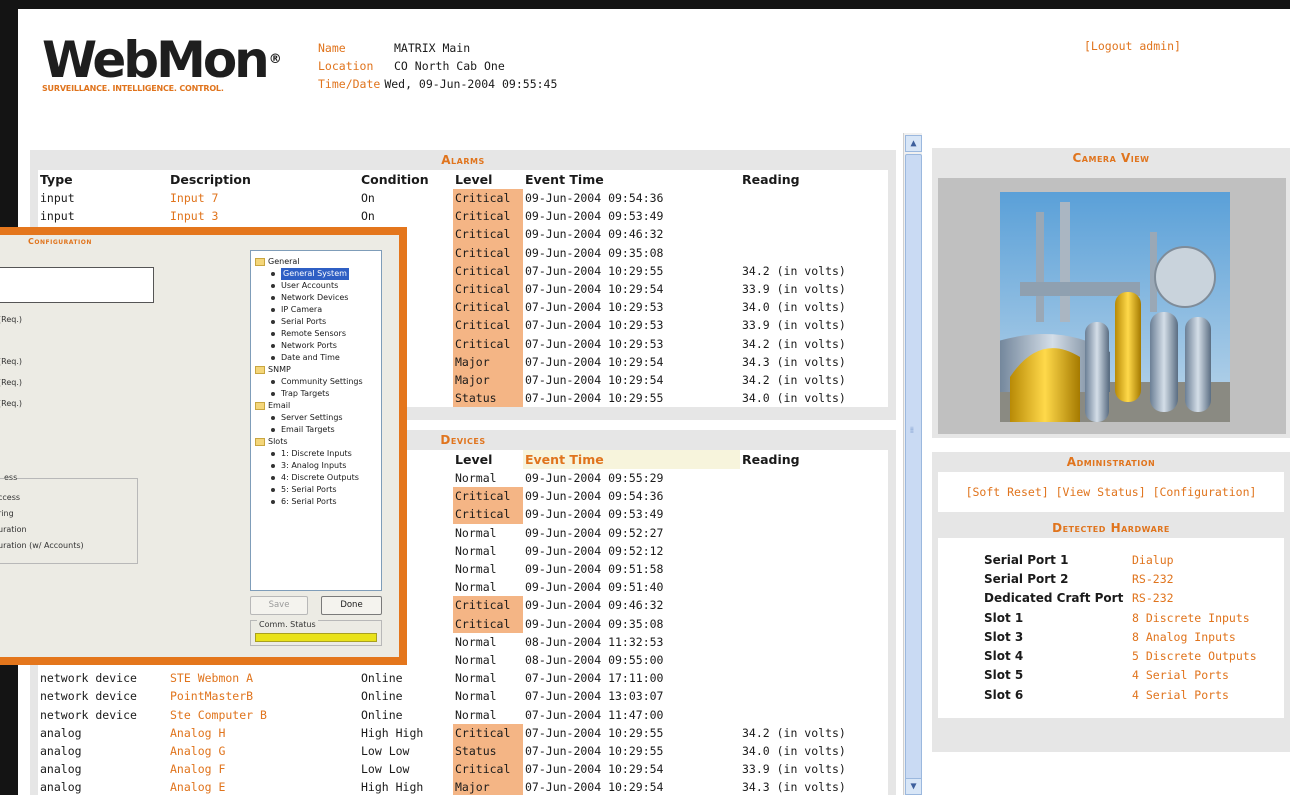 This screenshot has height=795, width=1290. Describe the element at coordinates (594, 605) in the screenshot. I see `cell-event-time: 09-Jun-2004 09:46:32` at that location.